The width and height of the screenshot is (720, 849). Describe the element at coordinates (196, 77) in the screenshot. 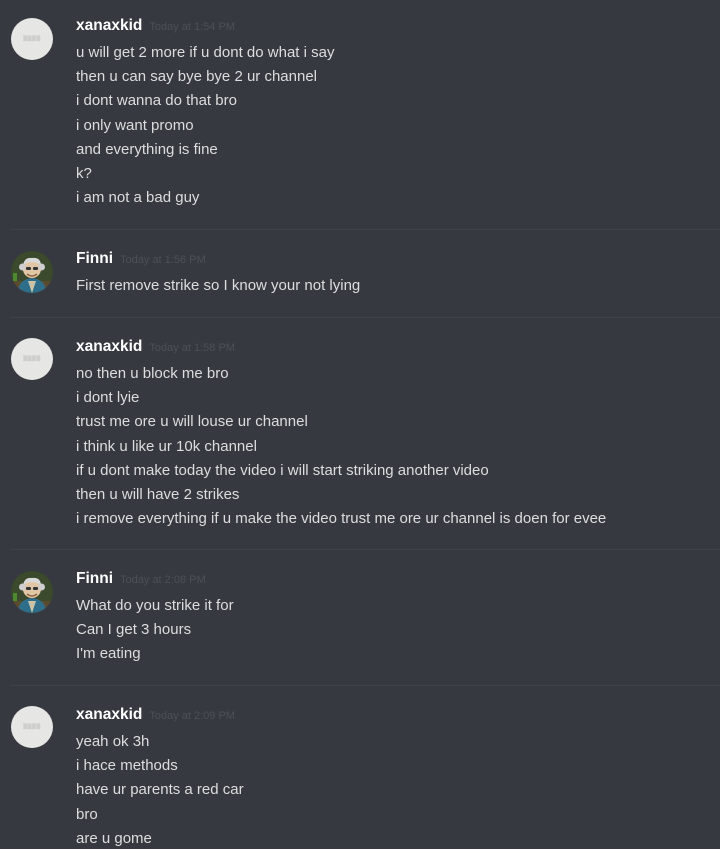

I see `message-line: then u can say bye bye 2 ur channel` at that location.